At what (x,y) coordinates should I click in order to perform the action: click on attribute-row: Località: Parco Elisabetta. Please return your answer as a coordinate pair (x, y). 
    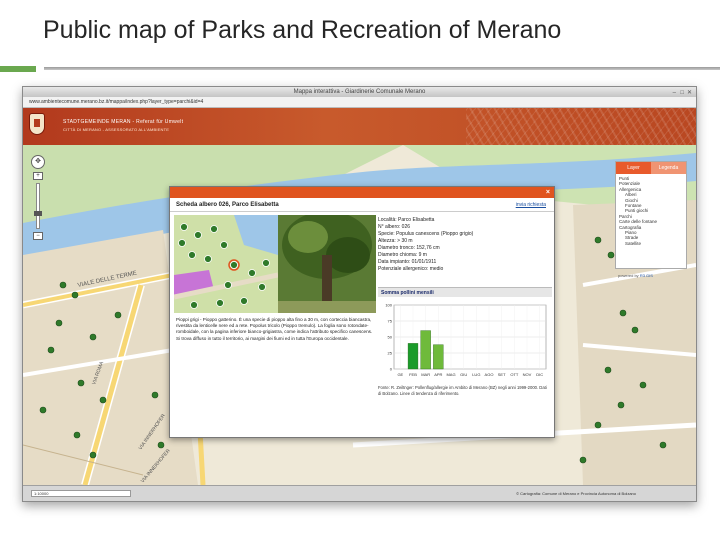
    Looking at the image, I should click on (406, 220).